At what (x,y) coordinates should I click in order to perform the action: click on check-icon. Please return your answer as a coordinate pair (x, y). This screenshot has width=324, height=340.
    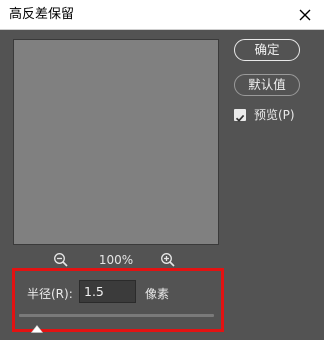
    Looking at the image, I should click on (240, 115).